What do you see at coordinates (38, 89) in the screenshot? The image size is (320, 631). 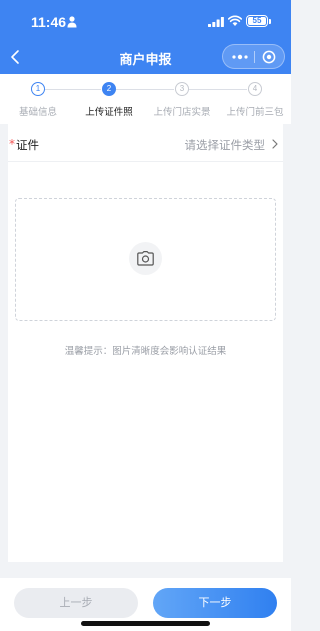 I see `step-1-indicator: 1` at bounding box center [38, 89].